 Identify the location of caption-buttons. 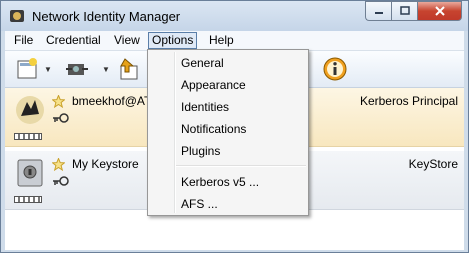
(413, 11).